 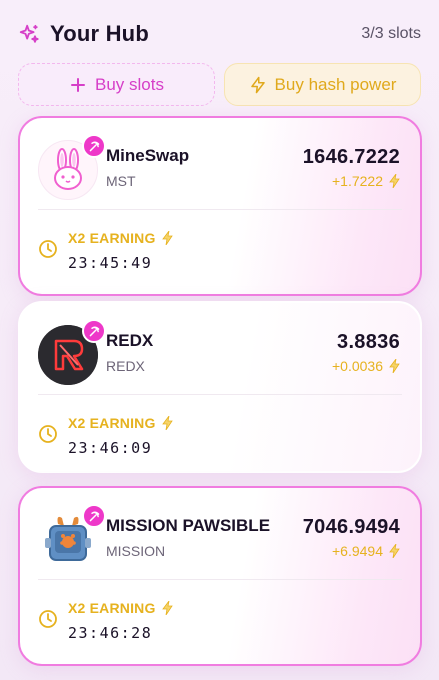 What do you see at coordinates (219, 34) in the screenshot?
I see `hub-header: Your Hub 3/3 slots` at bounding box center [219, 34].